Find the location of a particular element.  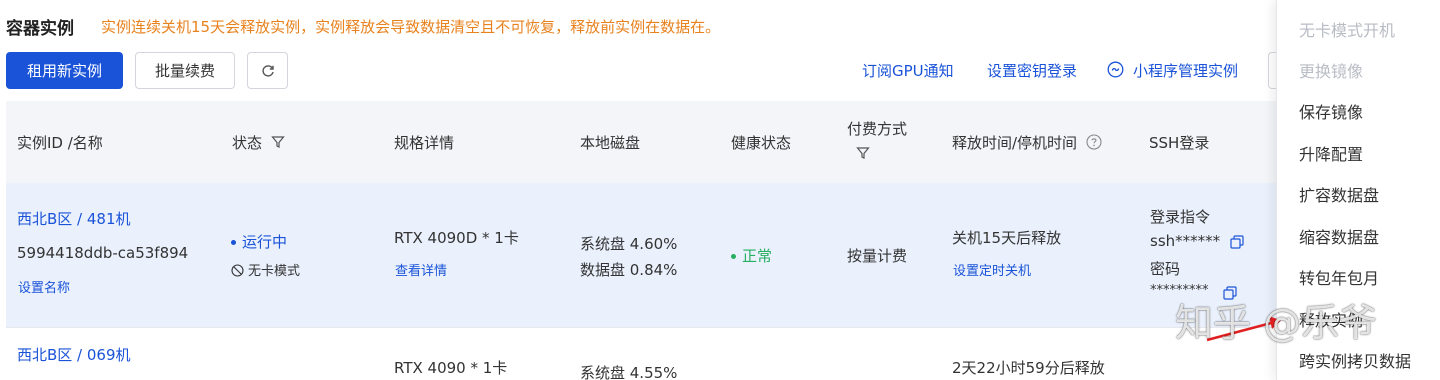

system-disk-usage: 系统盘 4.55% is located at coordinates (629, 372).